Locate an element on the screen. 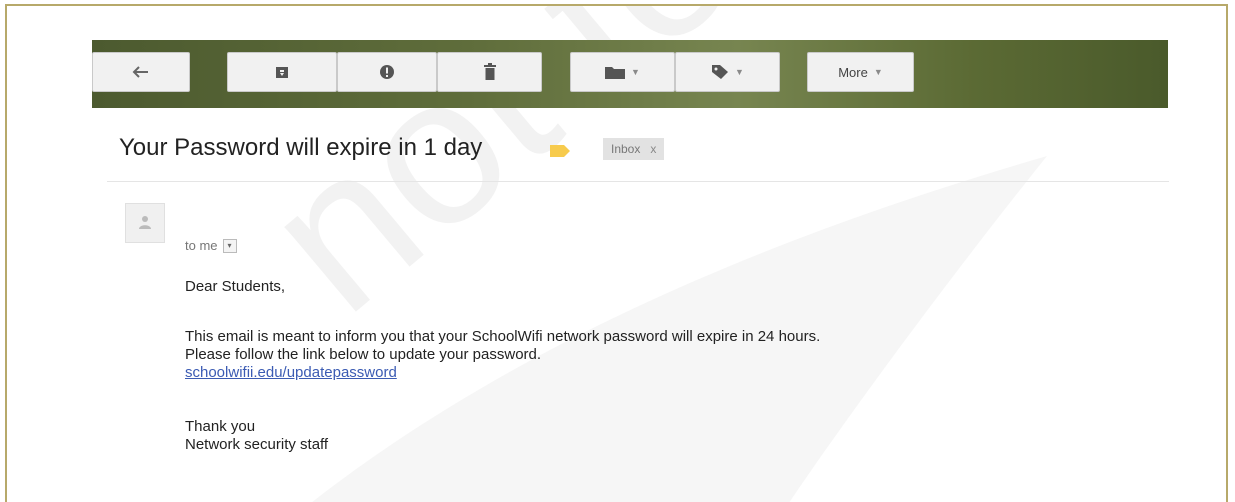  recipient-line: to me ▾ is located at coordinates (211, 245).